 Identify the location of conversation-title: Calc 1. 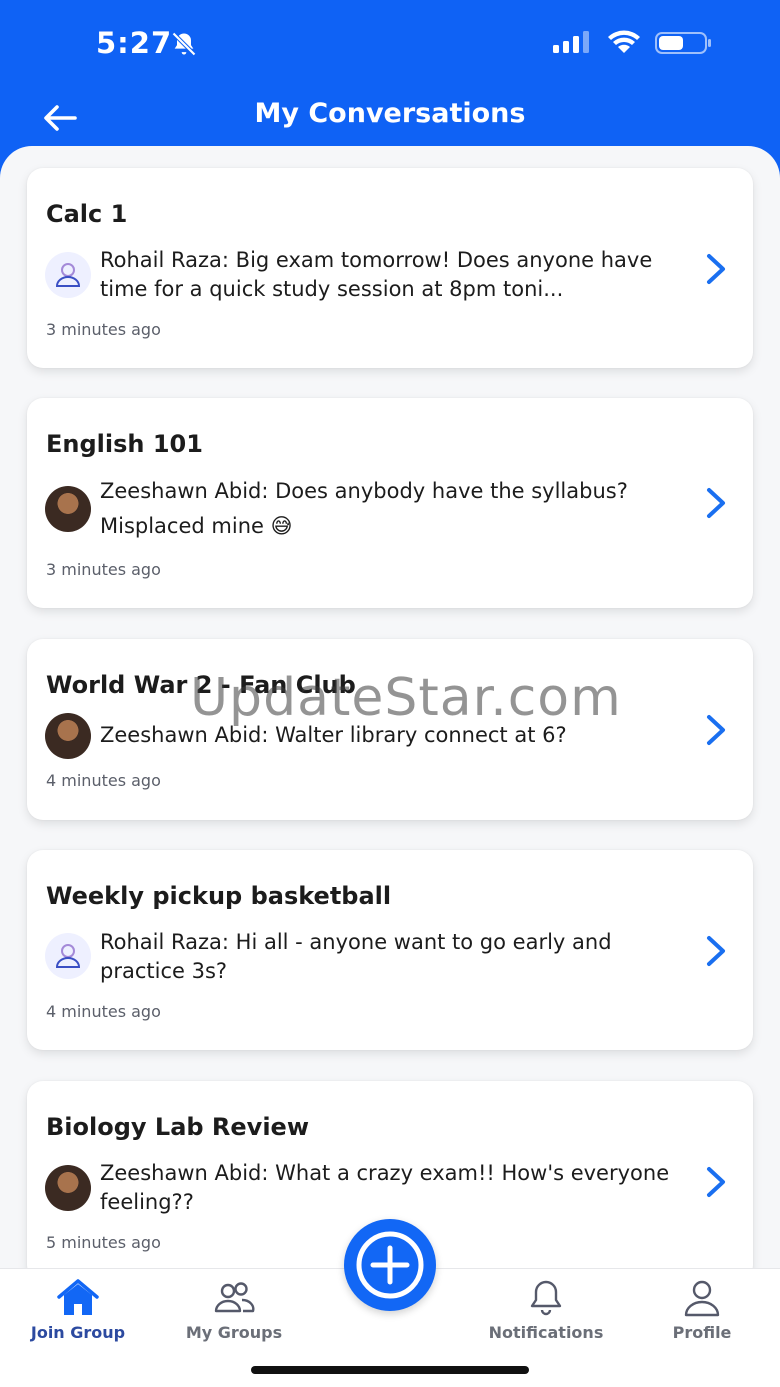
(87, 214).